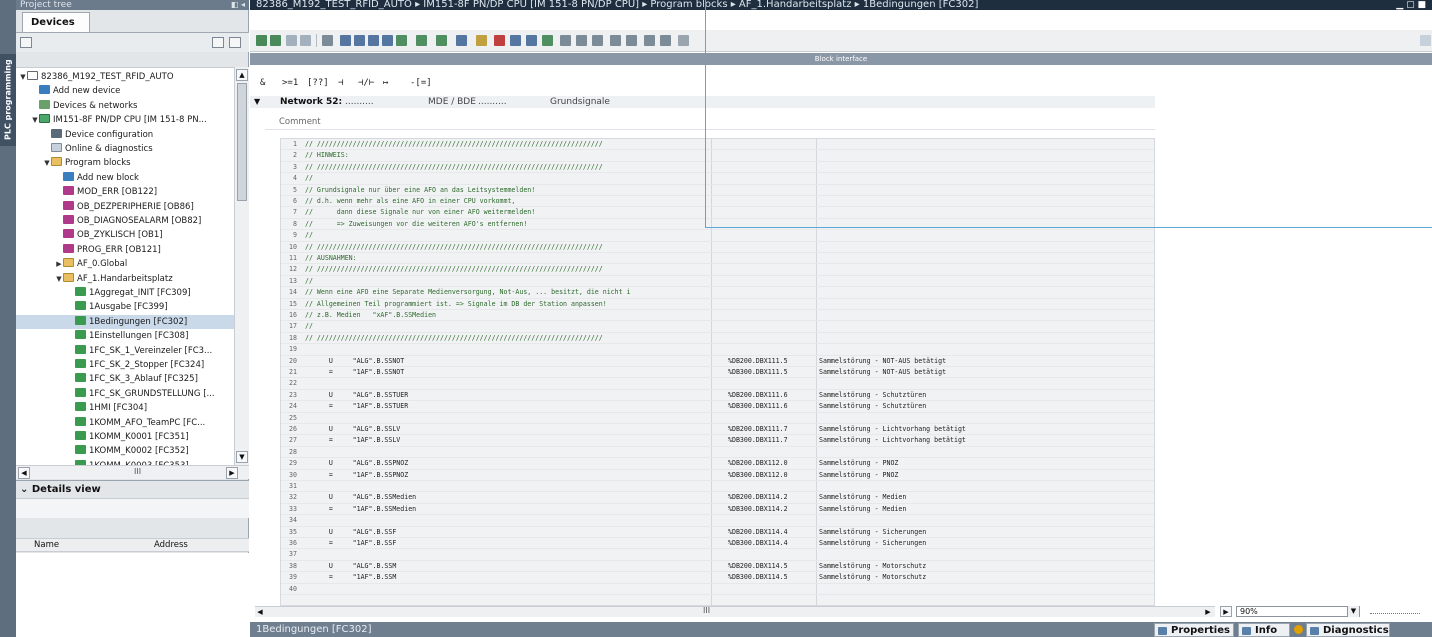 This screenshot has width=1432, height=637. What do you see at coordinates (318, 83) in the screenshot?
I see `instruction-button: [??]` at bounding box center [318, 83].